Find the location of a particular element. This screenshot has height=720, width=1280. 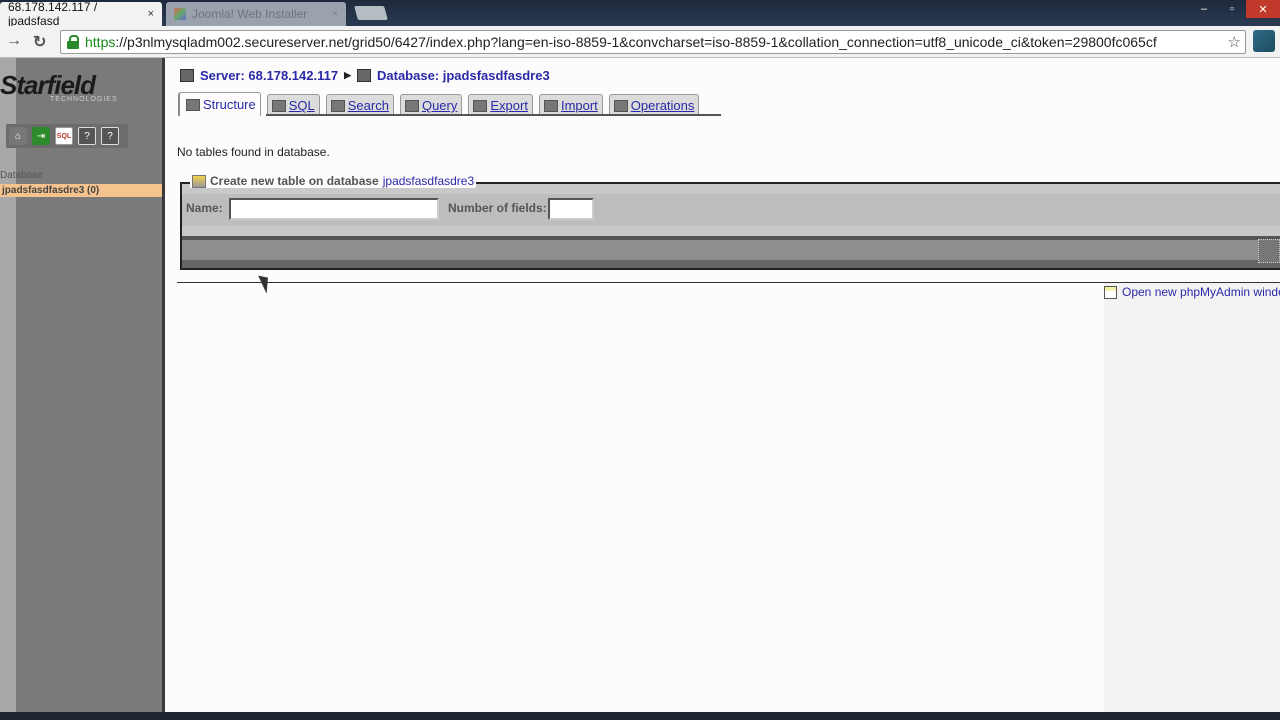

tab-label: Operations is located at coordinates (662, 105).